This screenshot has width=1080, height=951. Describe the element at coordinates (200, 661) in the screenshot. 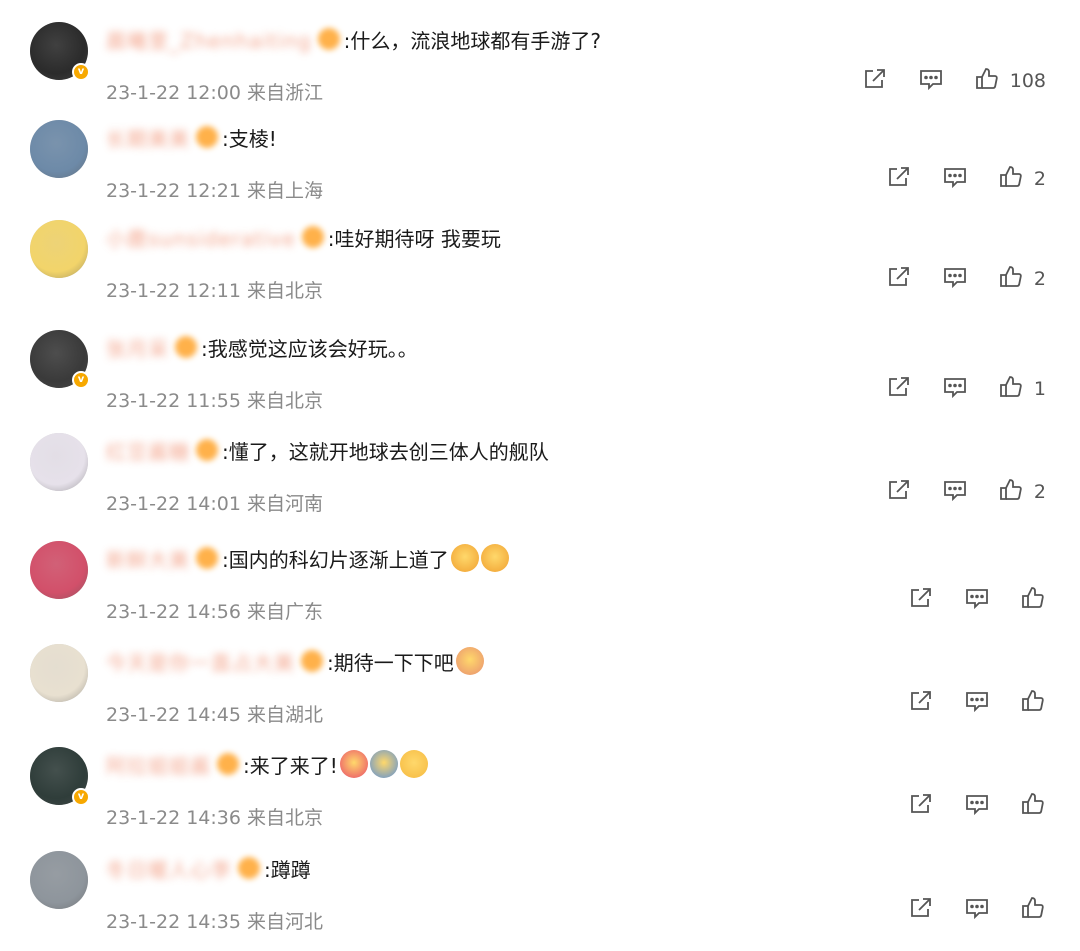

I see `user-name: 今天是你一直占大美` at that location.